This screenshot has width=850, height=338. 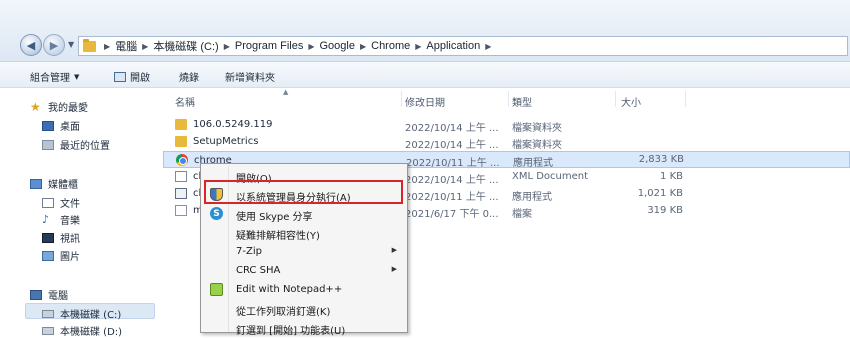 What do you see at coordinates (533, 163) in the screenshot?
I see `file-type: 應用程式` at bounding box center [533, 163].